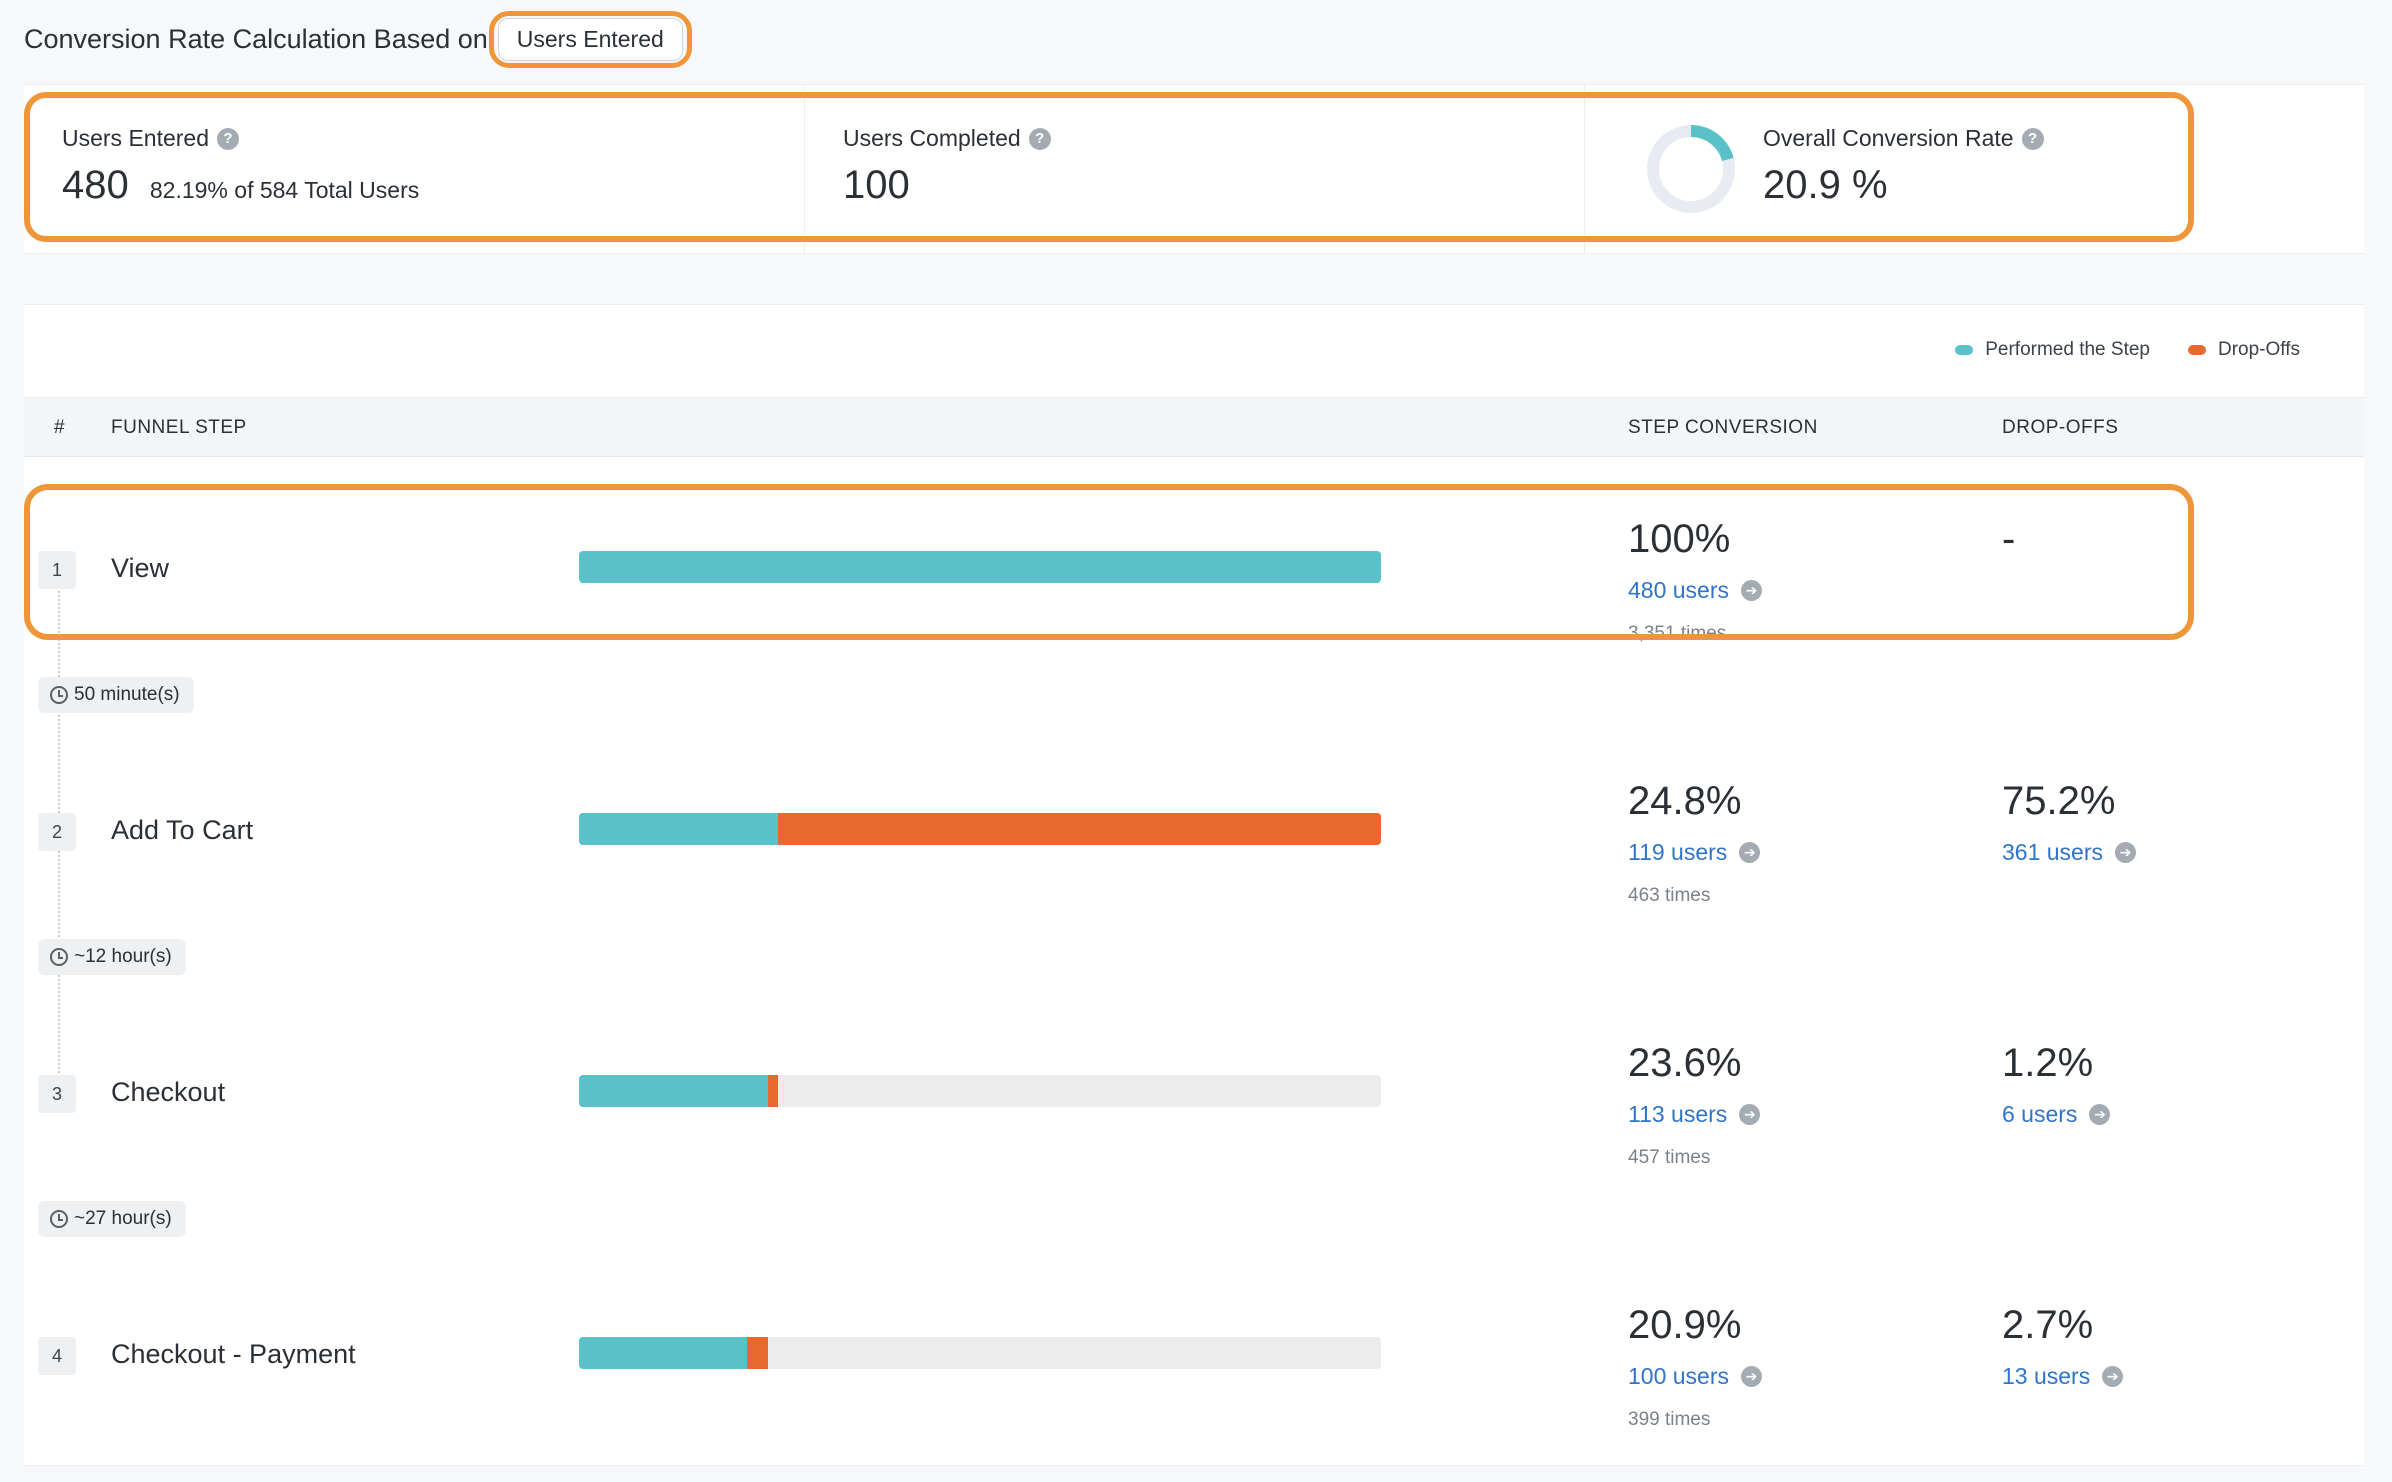 This screenshot has width=2392, height=1482. I want to click on metric-label: Users Entered, so click(136, 138).